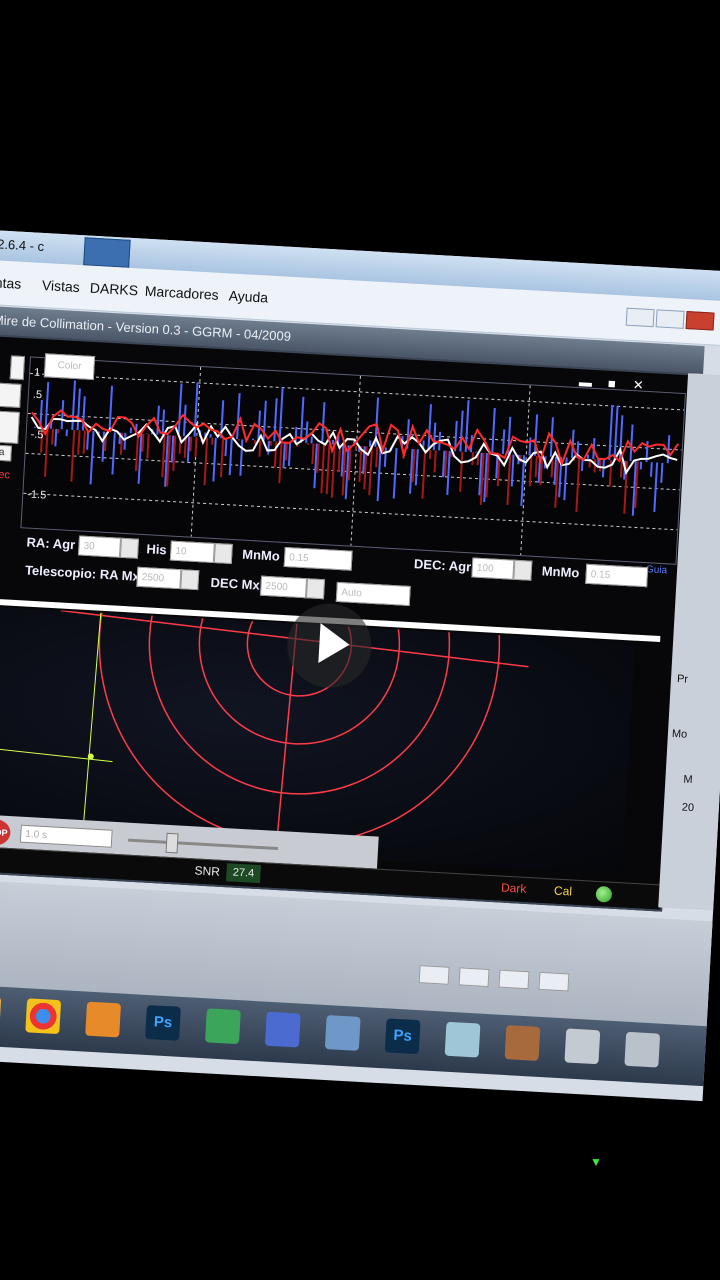 The height and width of the screenshot is (1280, 720). Describe the element at coordinates (190, 580) in the screenshot. I see `ra-mx-spin` at that location.